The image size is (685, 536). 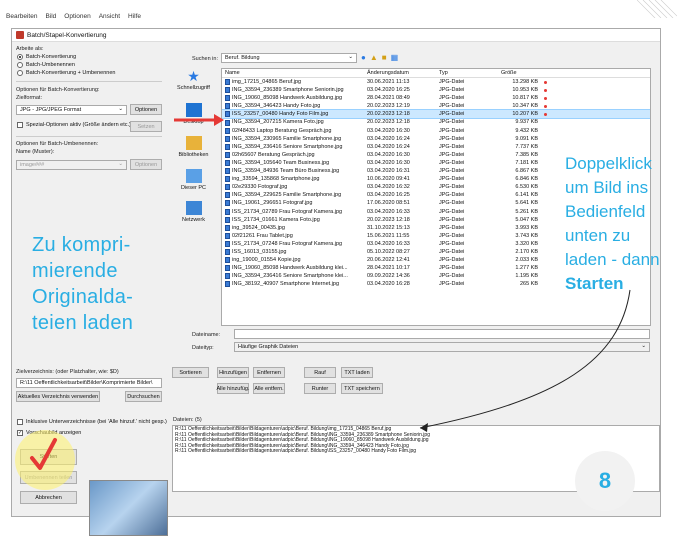 What do you see at coordinates (320, 388) in the screenshot?
I see `down-button: Runter` at bounding box center [320, 388].